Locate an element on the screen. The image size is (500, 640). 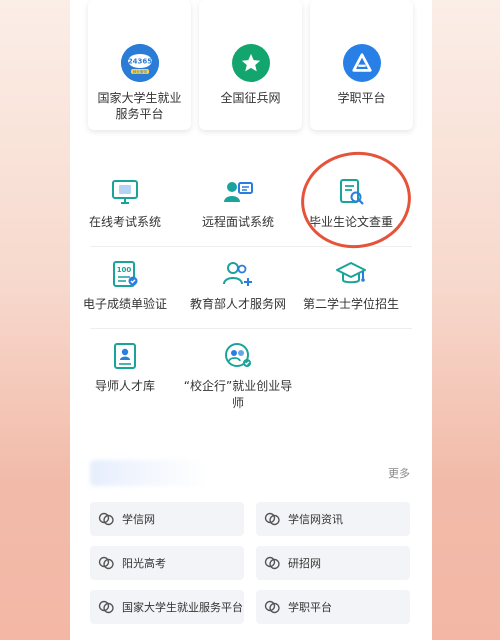
highlight-circle is located at coordinates (356, 200).